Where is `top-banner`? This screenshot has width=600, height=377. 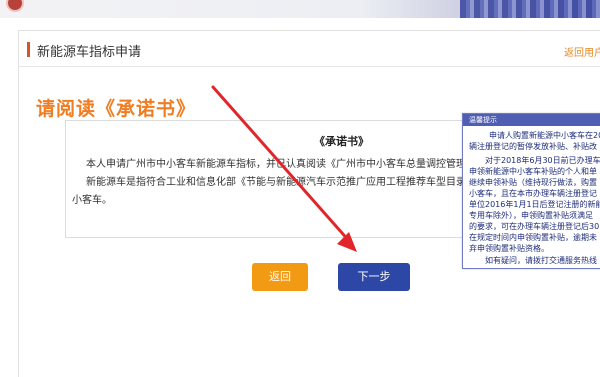 top-banner is located at coordinates (300, 9).